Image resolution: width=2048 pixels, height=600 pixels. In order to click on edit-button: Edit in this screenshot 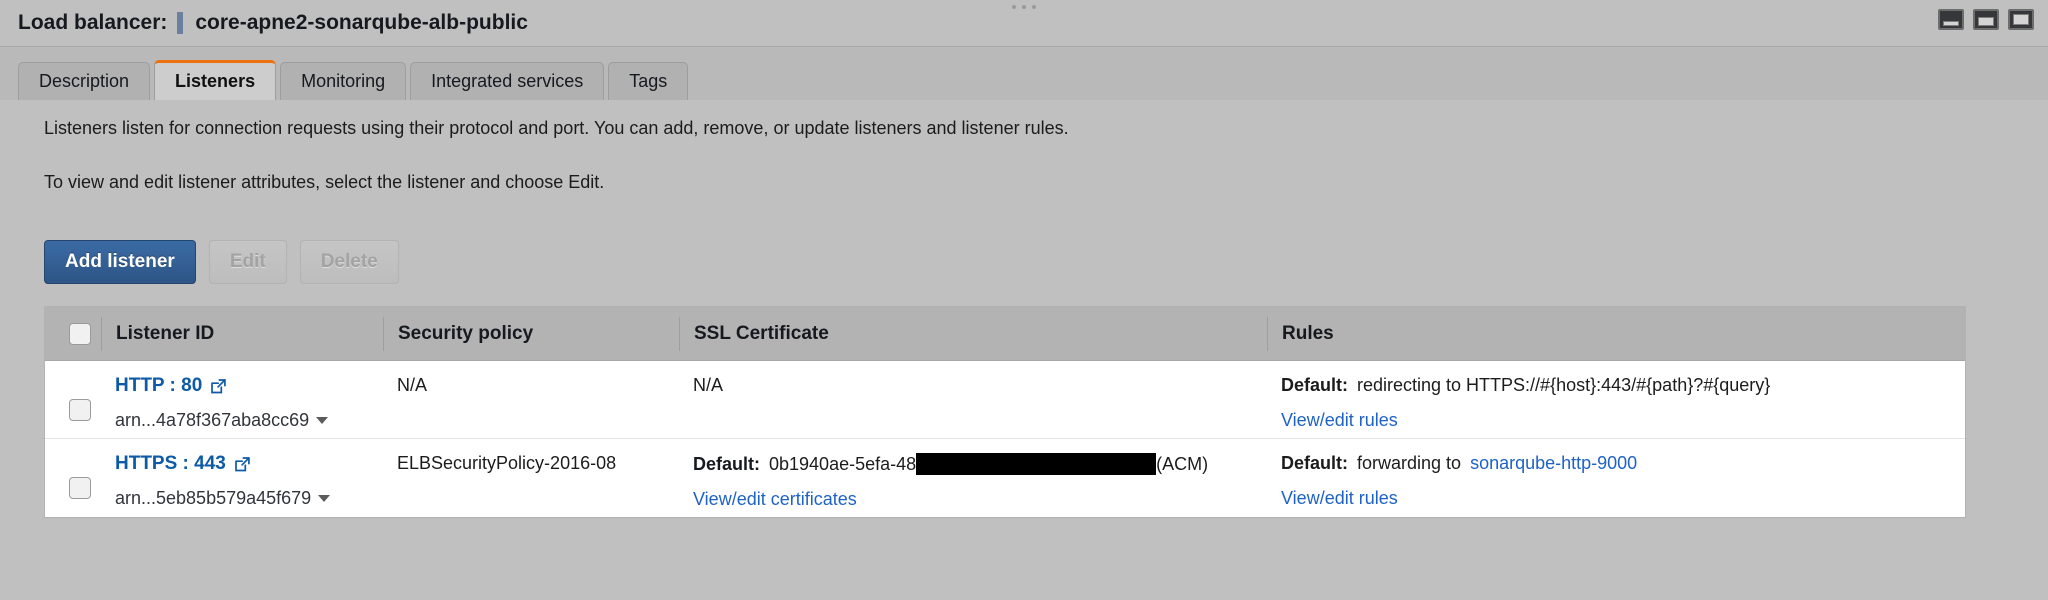, I will do `click(247, 262)`.